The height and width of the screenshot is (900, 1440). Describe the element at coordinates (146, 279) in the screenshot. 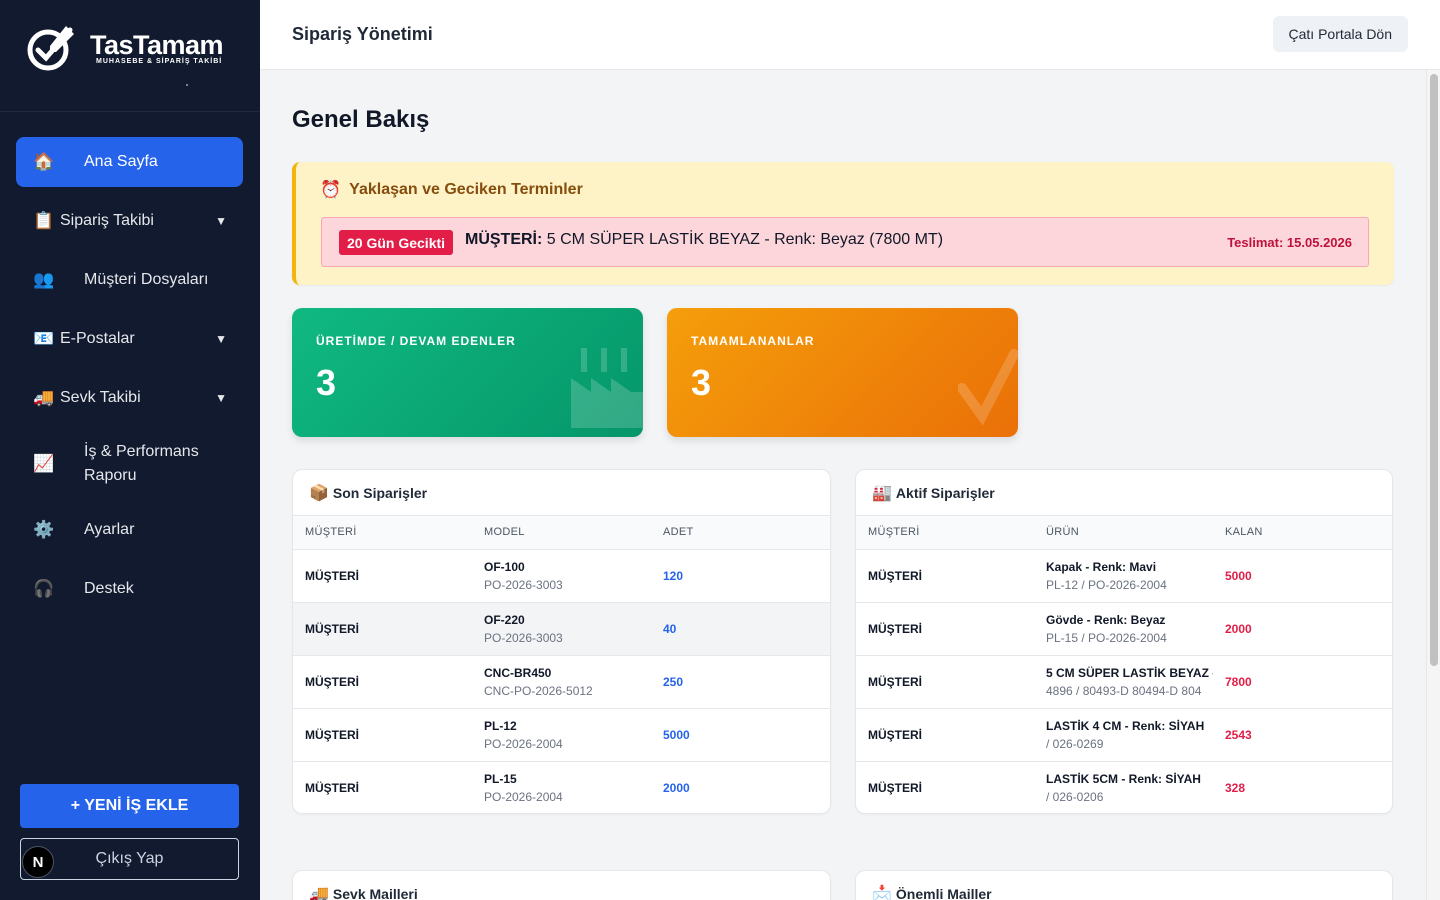

I see `sidebar-item-label: Müşteri Dosyaları` at that location.